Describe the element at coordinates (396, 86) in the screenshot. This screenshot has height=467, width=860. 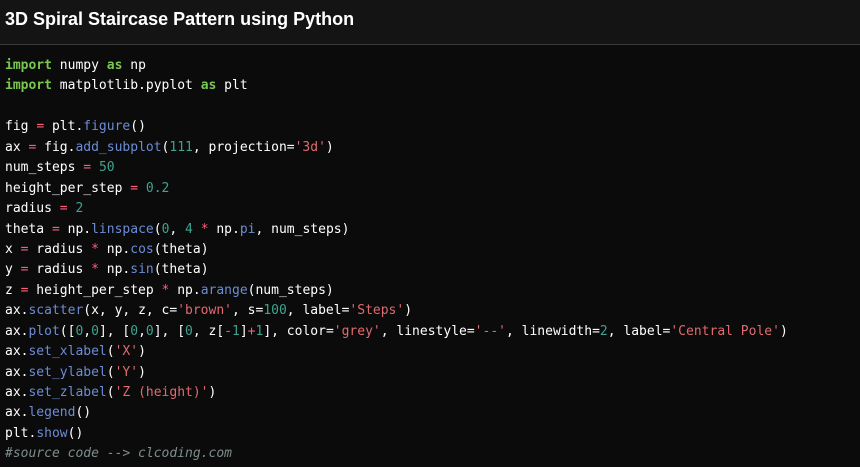
I see `code-line: import matplotlib.pyplot as plt` at that location.